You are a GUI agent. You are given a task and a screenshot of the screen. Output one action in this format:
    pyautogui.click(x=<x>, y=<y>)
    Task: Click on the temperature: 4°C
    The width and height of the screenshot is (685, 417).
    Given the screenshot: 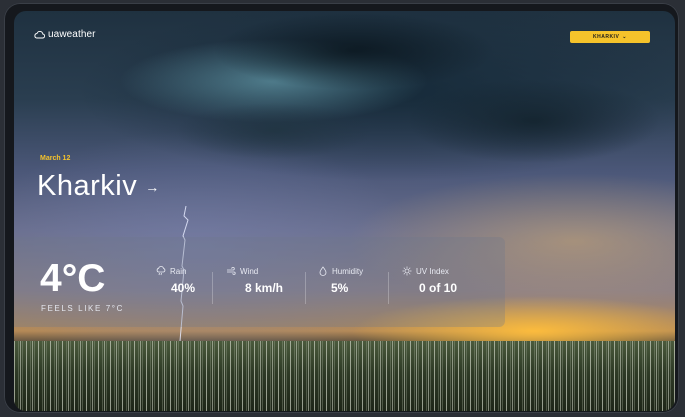 What is the action you would take?
    pyautogui.click(x=73, y=278)
    